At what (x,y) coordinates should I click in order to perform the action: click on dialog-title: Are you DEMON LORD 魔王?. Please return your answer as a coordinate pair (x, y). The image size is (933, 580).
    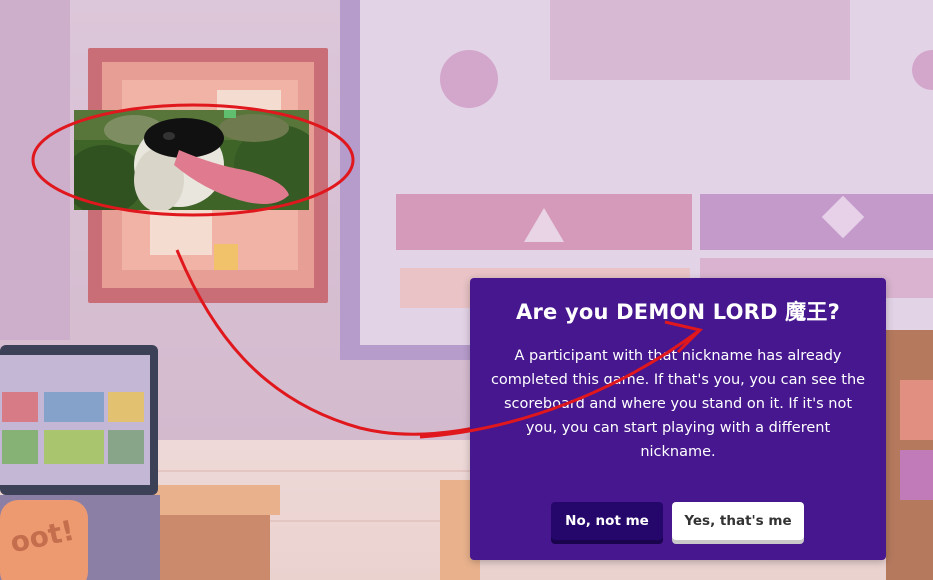
    Looking at the image, I should click on (678, 312).